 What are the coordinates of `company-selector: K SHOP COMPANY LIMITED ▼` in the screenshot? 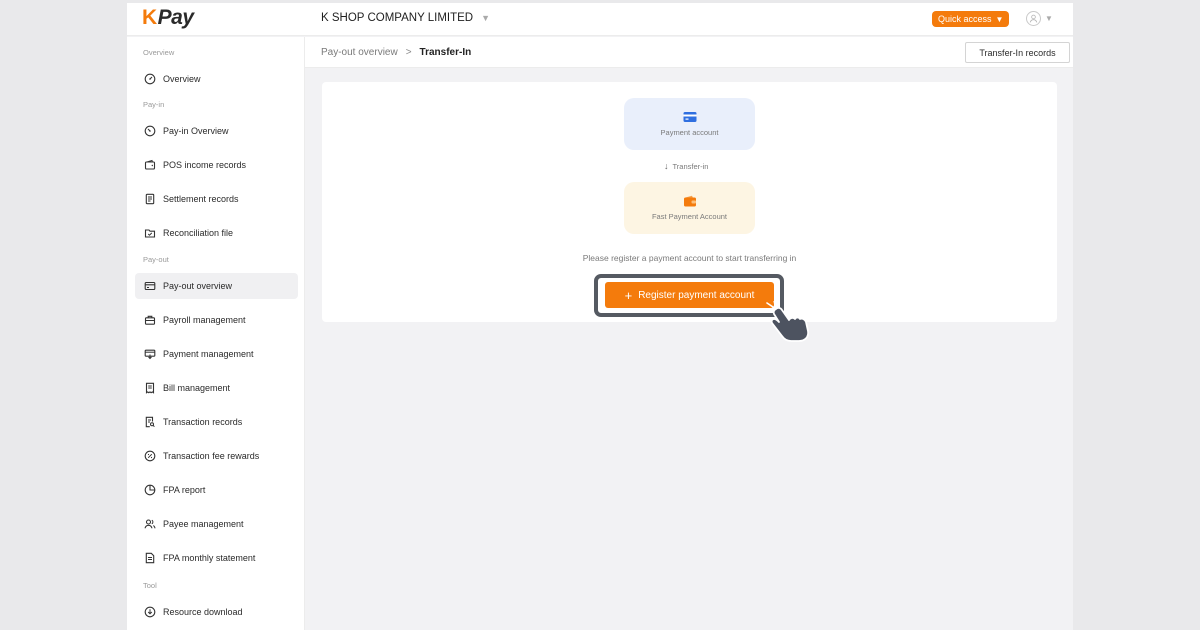 It's located at (405, 18).